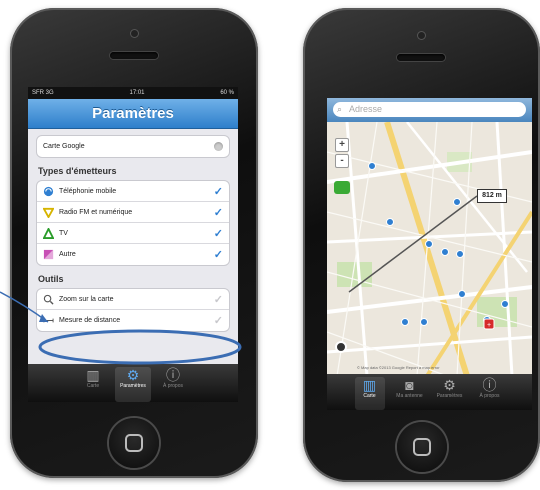 The width and height of the screenshot is (540, 490). What do you see at coordinates (133, 191) in the screenshot?
I see `emitter-row-mobile: Téléphonie mobile ✓` at bounding box center [133, 191].